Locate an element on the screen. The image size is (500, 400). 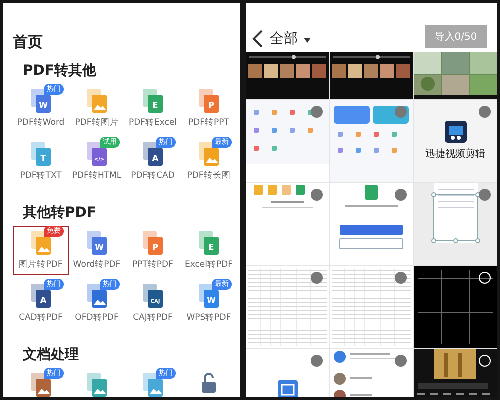
tool-label: PDF转长图 is located at coordinates (209, 176).